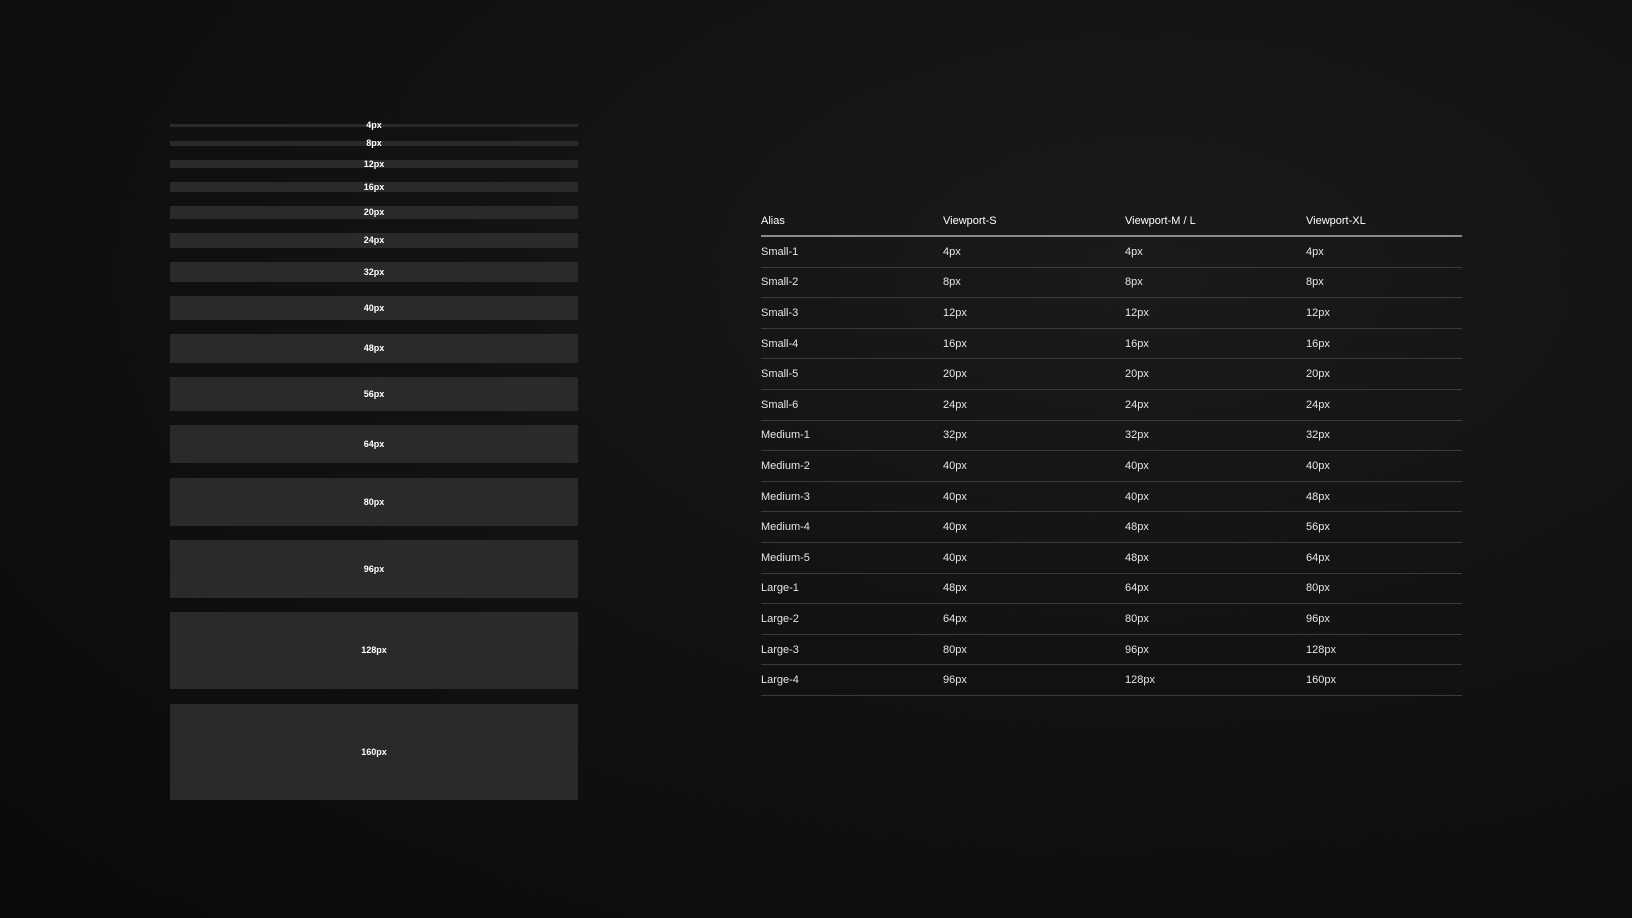 Image resolution: width=1632 pixels, height=918 pixels. I want to click on viewport-s-cell: 48px, so click(1034, 589).